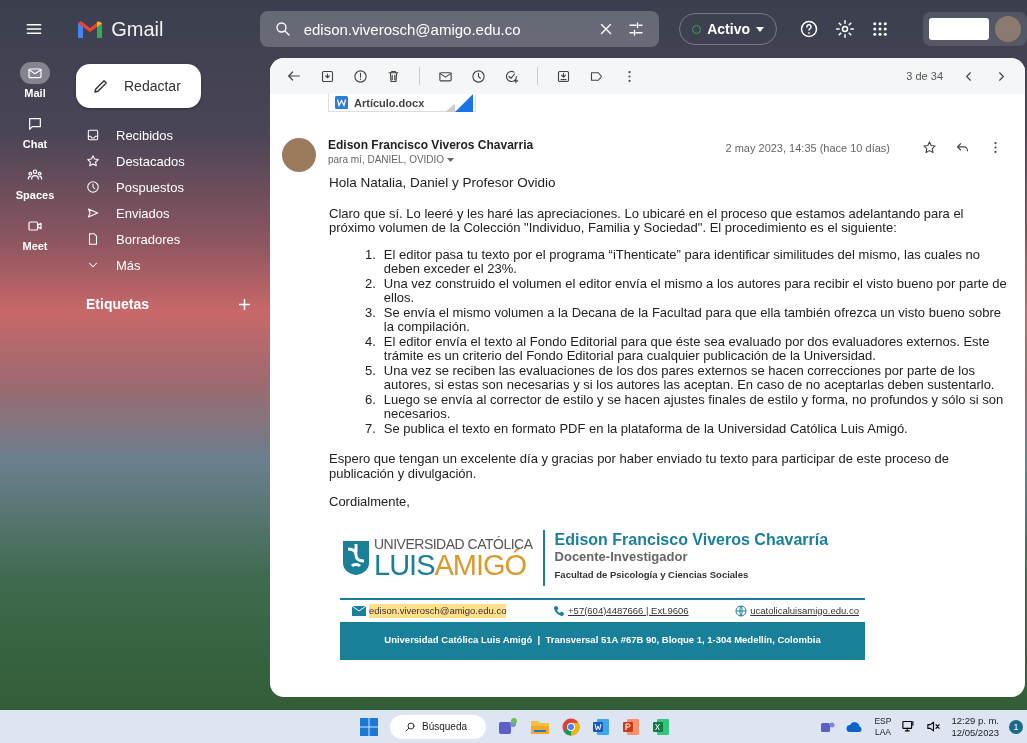 This screenshot has height=743, width=1027. Describe the element at coordinates (691, 540) in the screenshot. I see `signature-name: Edison Francisco Viveros Chavarría` at that location.